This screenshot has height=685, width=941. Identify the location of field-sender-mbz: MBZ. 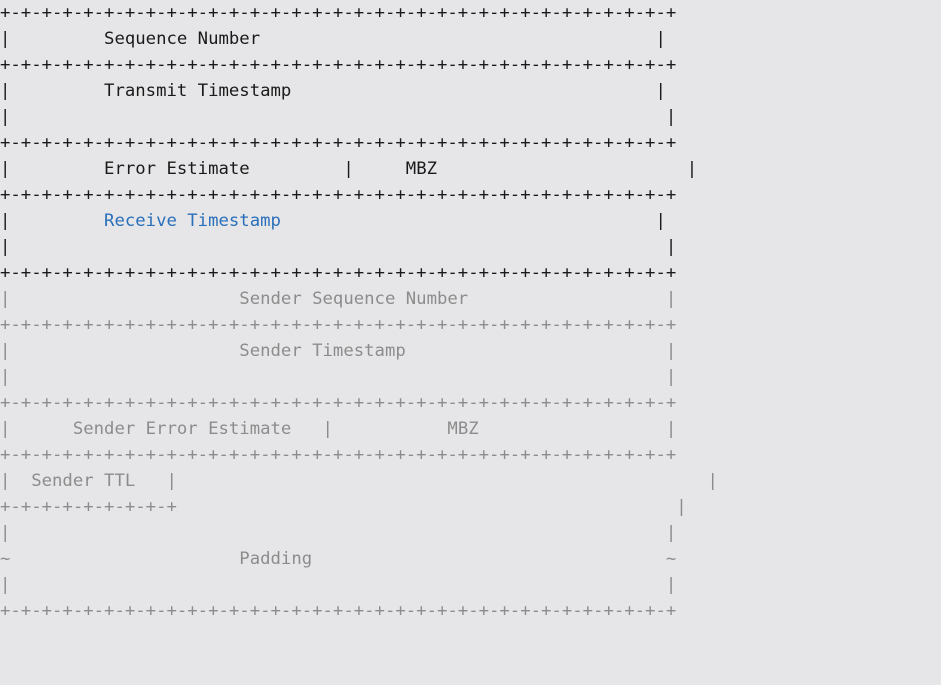
(463, 429).